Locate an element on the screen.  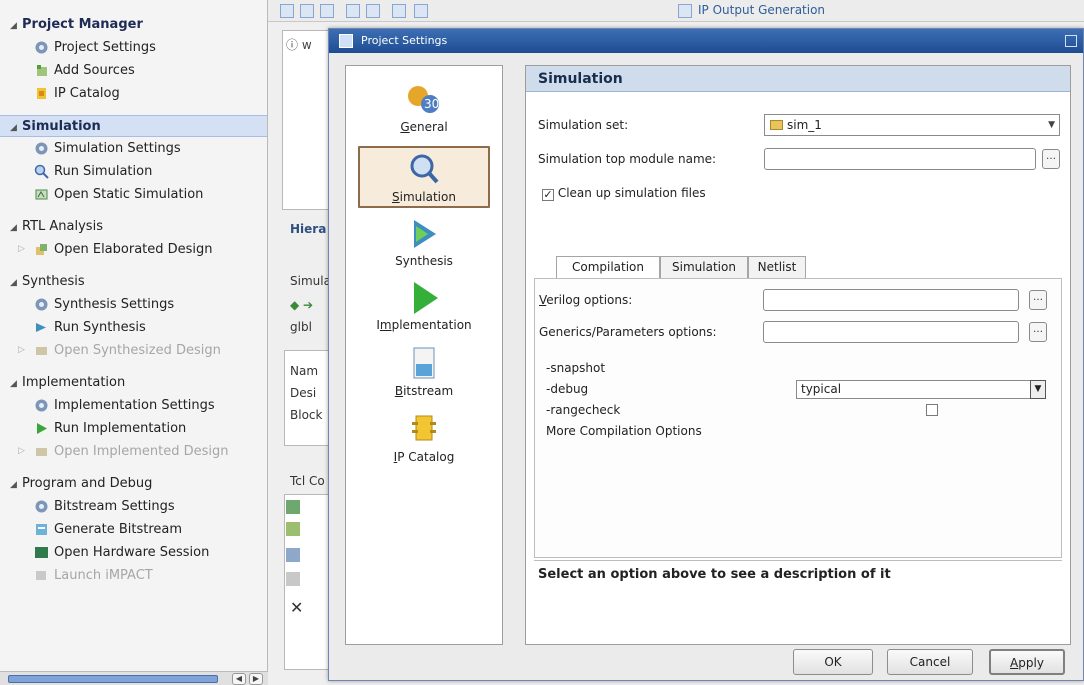
nav-item-ip-catalog: IP Catalog is located at coordinates (133, 93).